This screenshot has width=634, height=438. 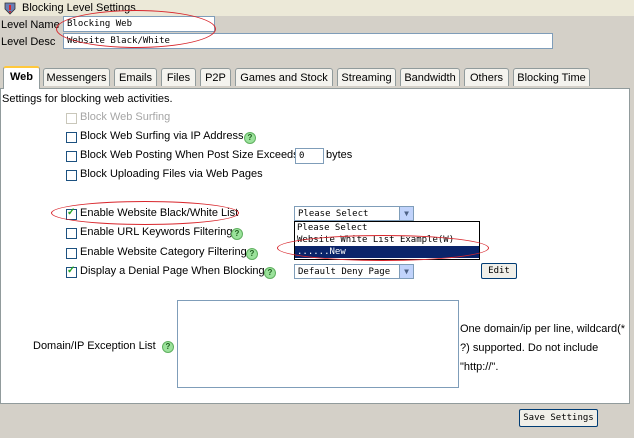 What do you see at coordinates (486, 77) in the screenshot?
I see `tab-others: Others` at bounding box center [486, 77].